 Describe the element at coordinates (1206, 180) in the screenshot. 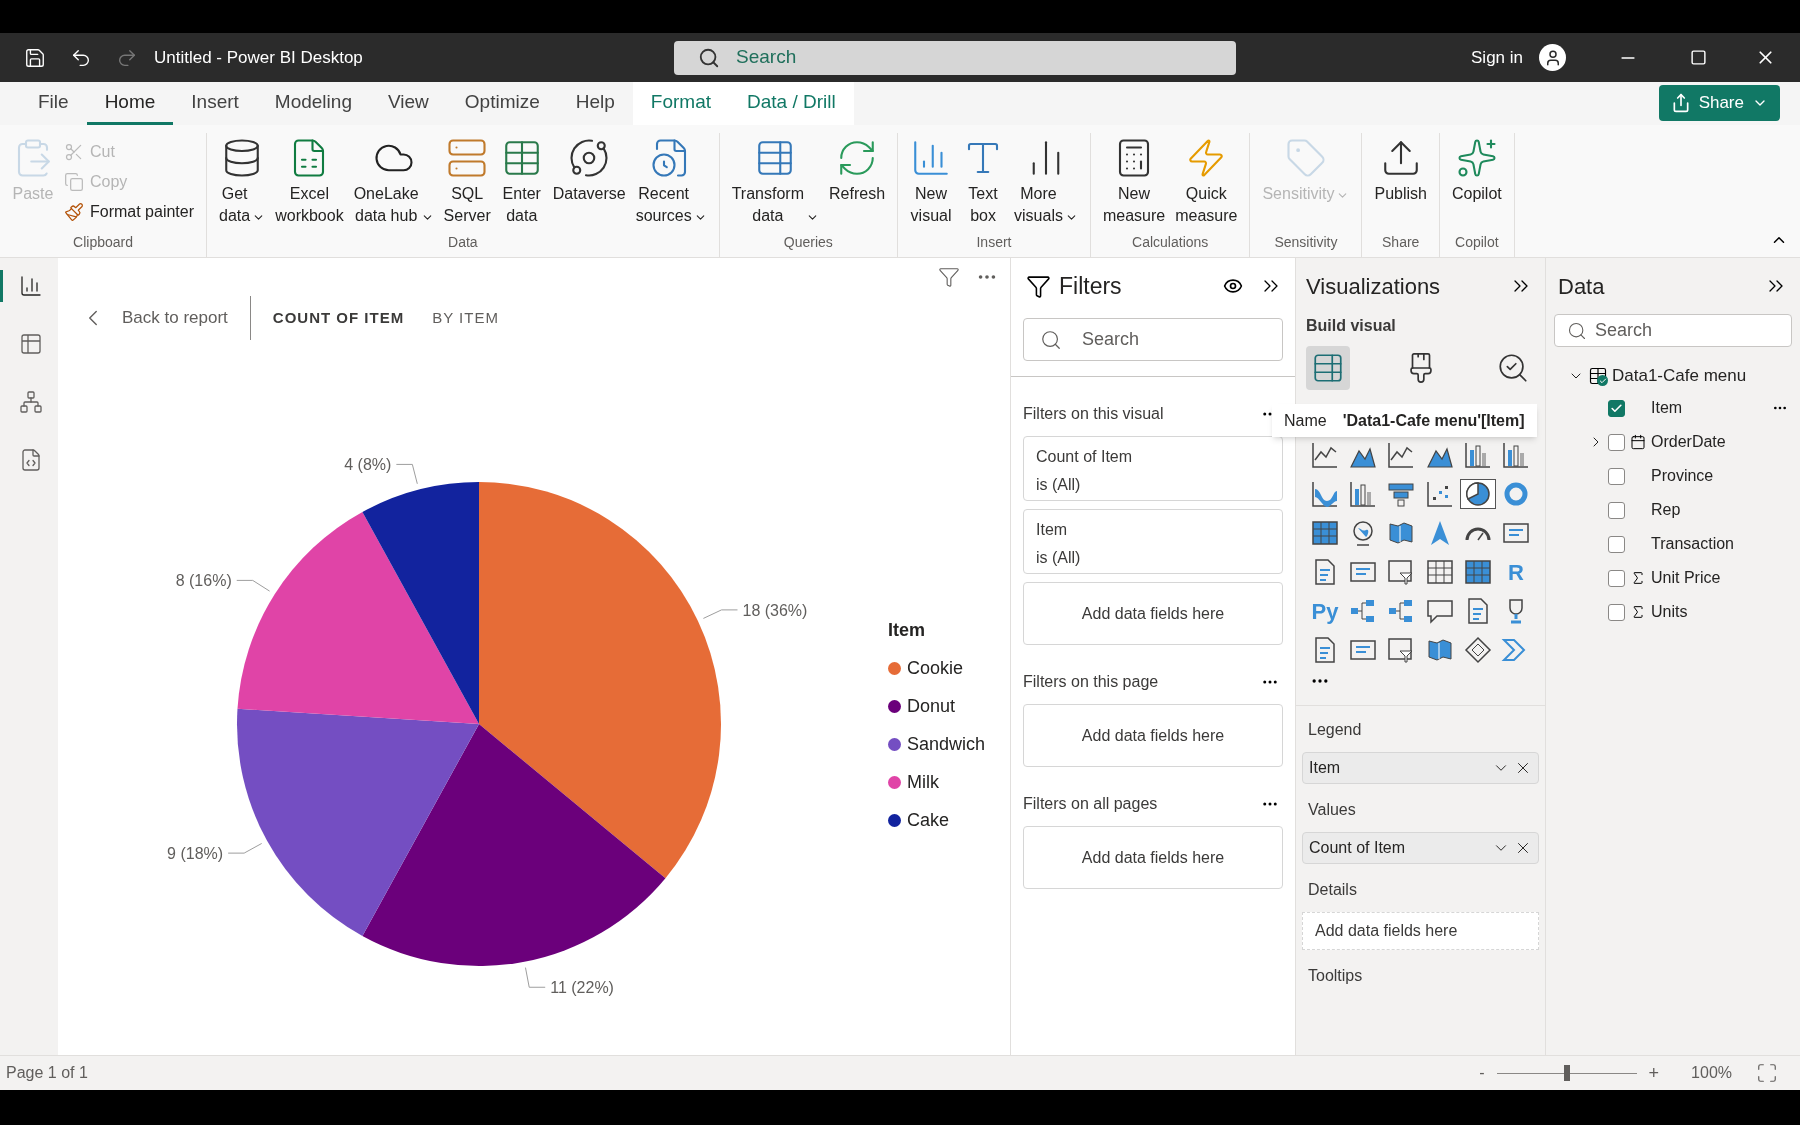

I see `ribbon-button: Quick measure` at that location.